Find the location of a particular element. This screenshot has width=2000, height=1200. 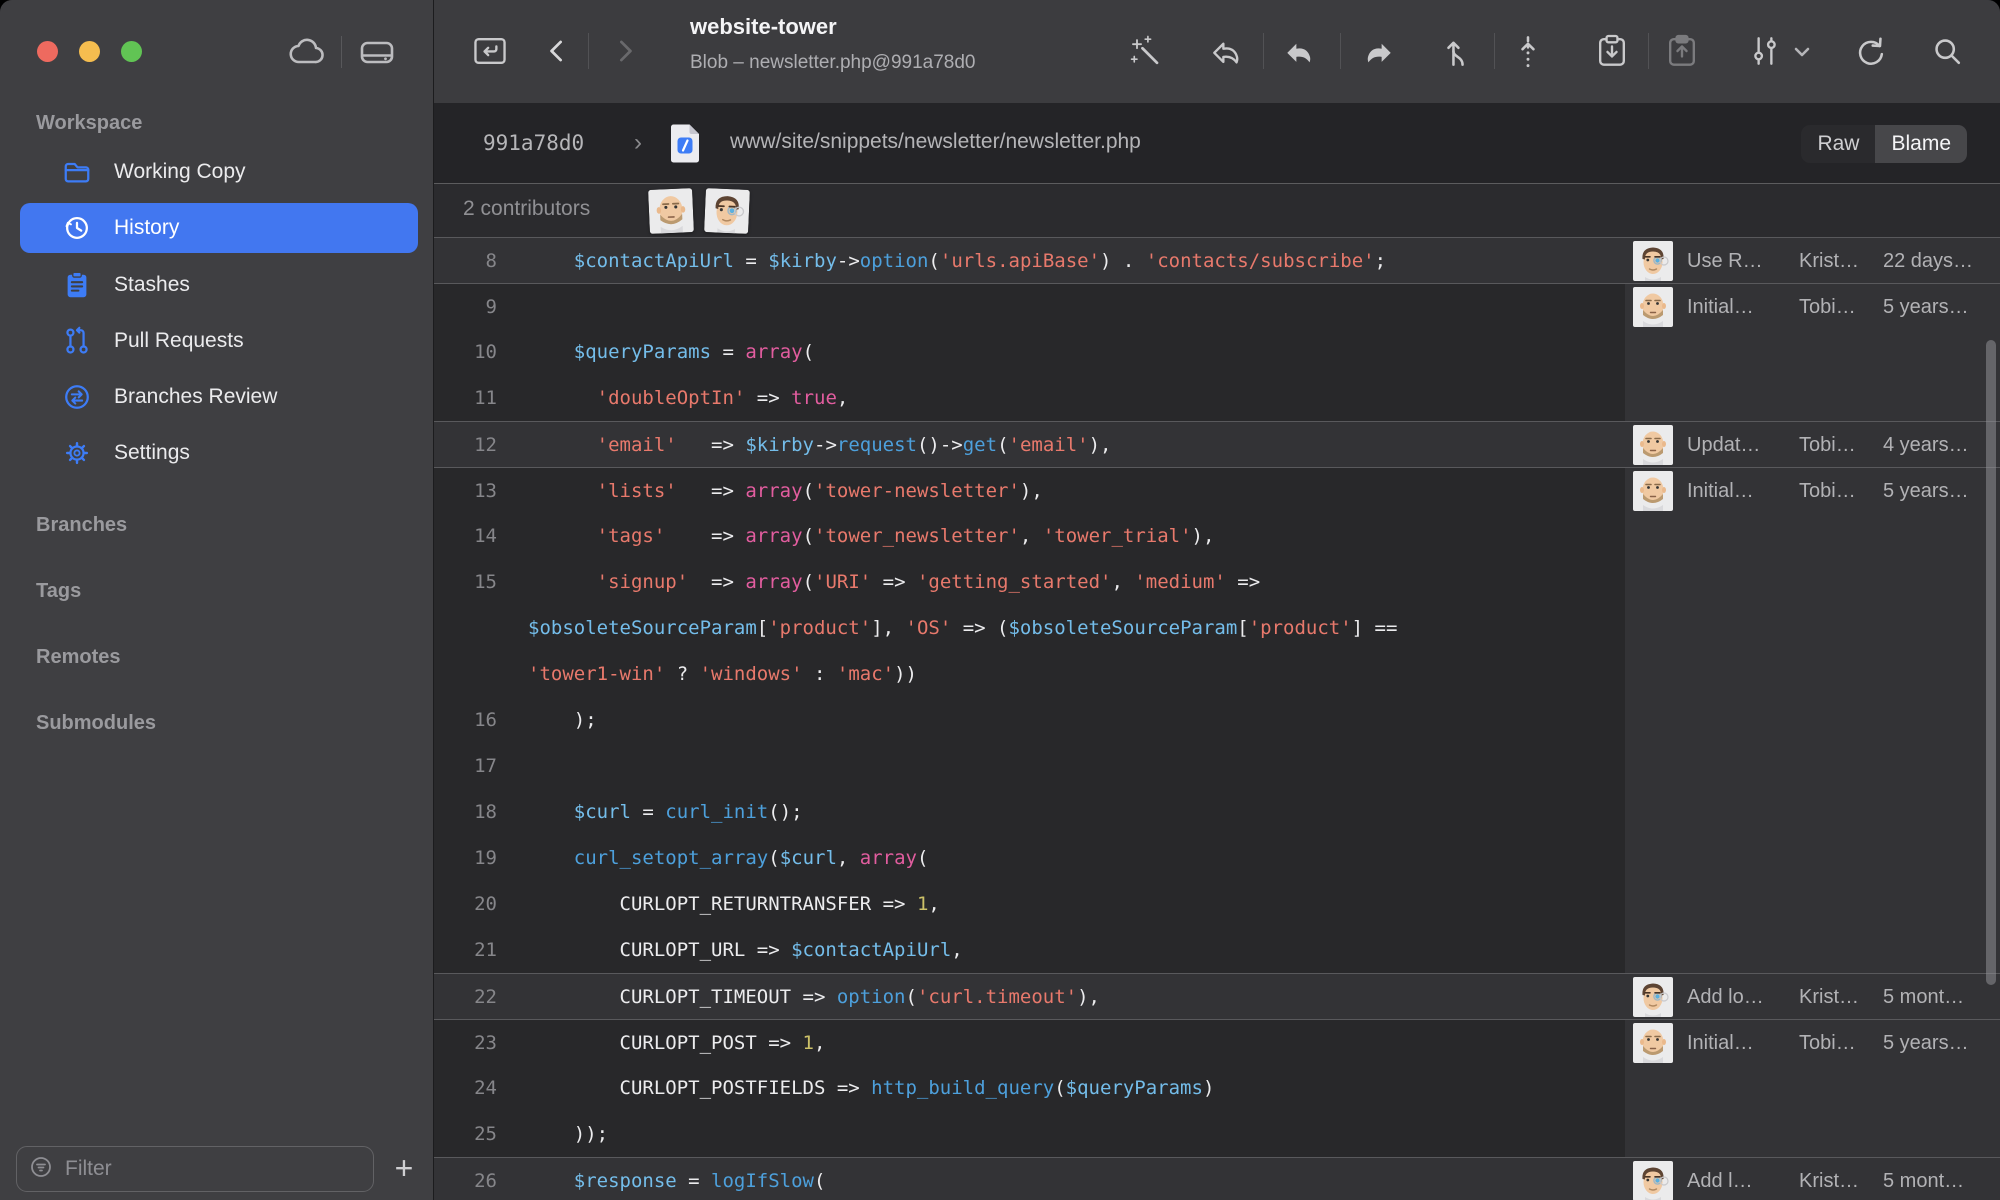

local-repositories-icon is located at coordinates (377, 52).